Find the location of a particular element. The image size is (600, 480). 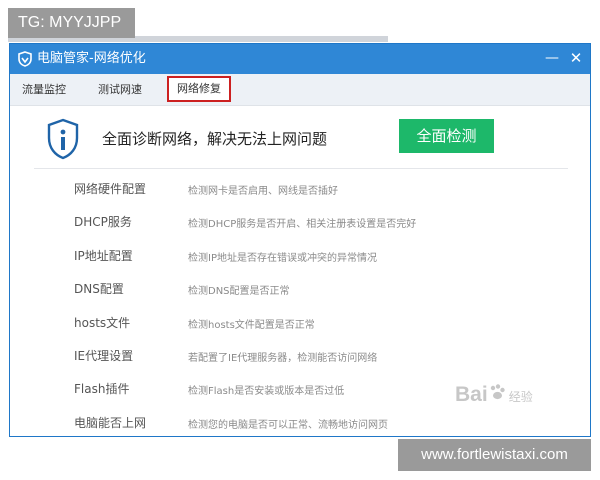

check-item: 电脑能否上网 检测您的电脑是否可以正常、流畅地访问网页 is located at coordinates (300, 422).